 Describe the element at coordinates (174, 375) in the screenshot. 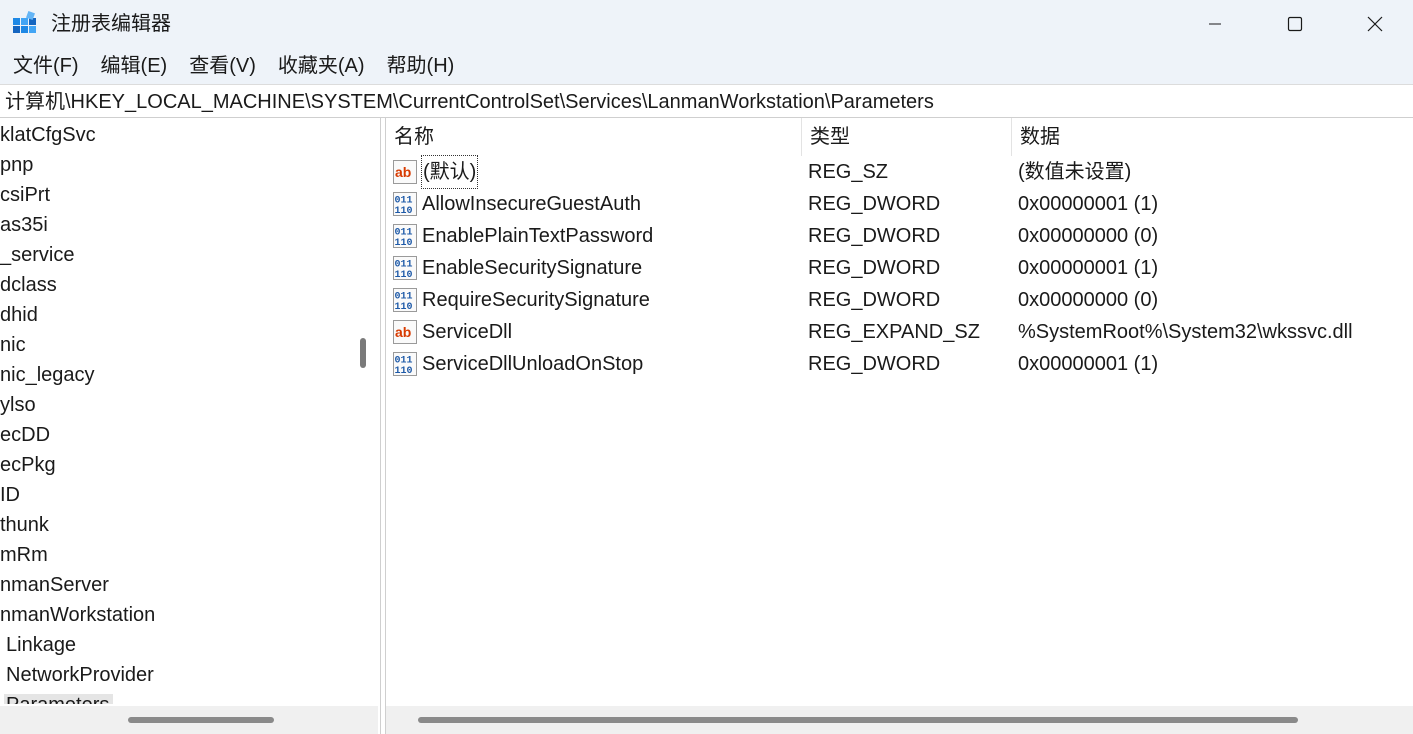

I see `tree-item: nic_legacy` at that location.